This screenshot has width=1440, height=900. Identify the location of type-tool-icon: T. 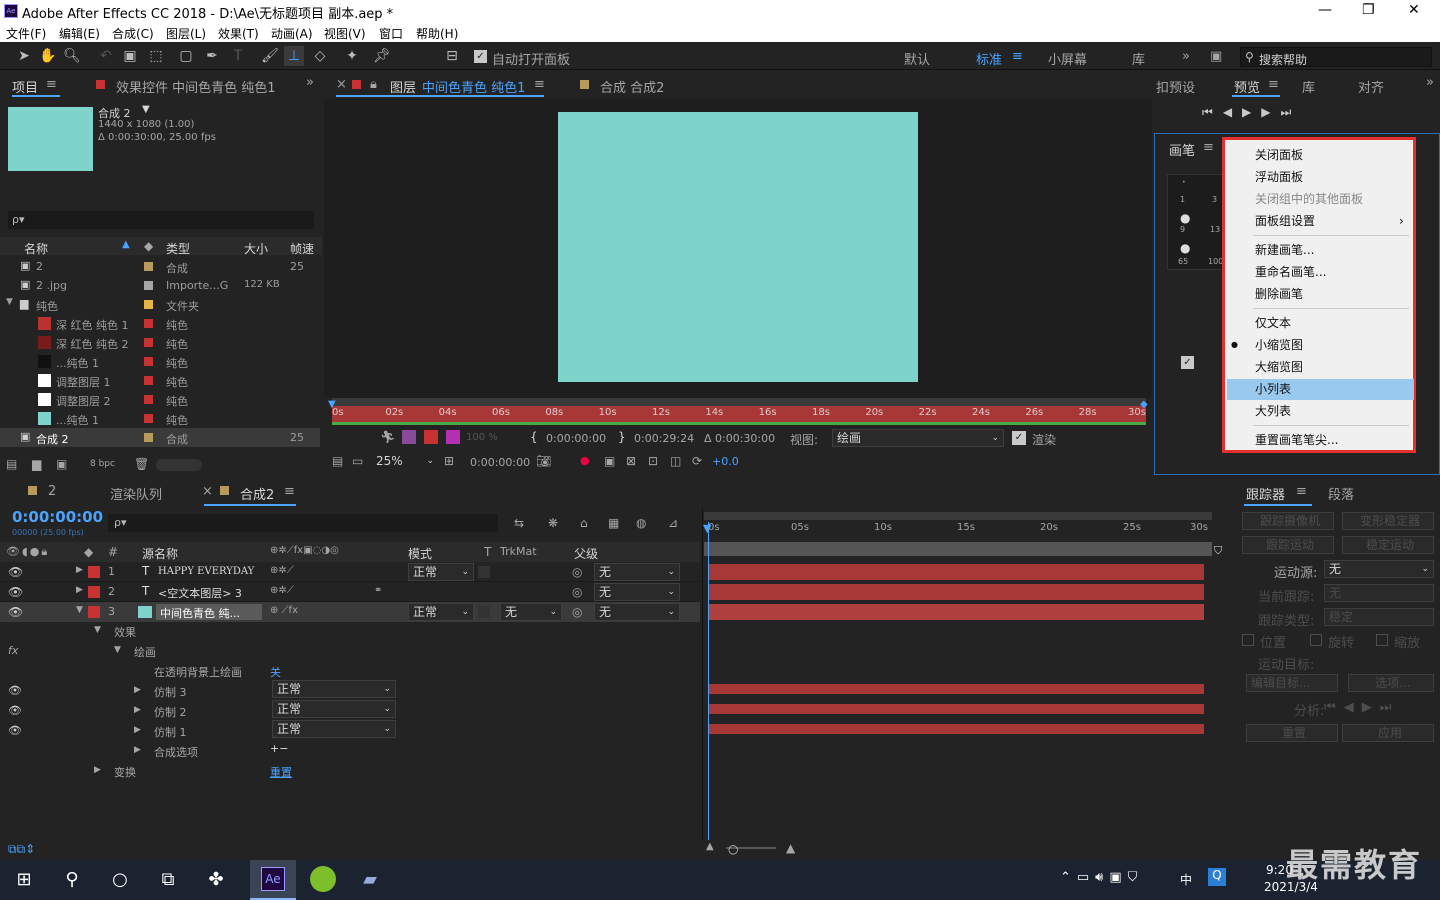
(238, 56).